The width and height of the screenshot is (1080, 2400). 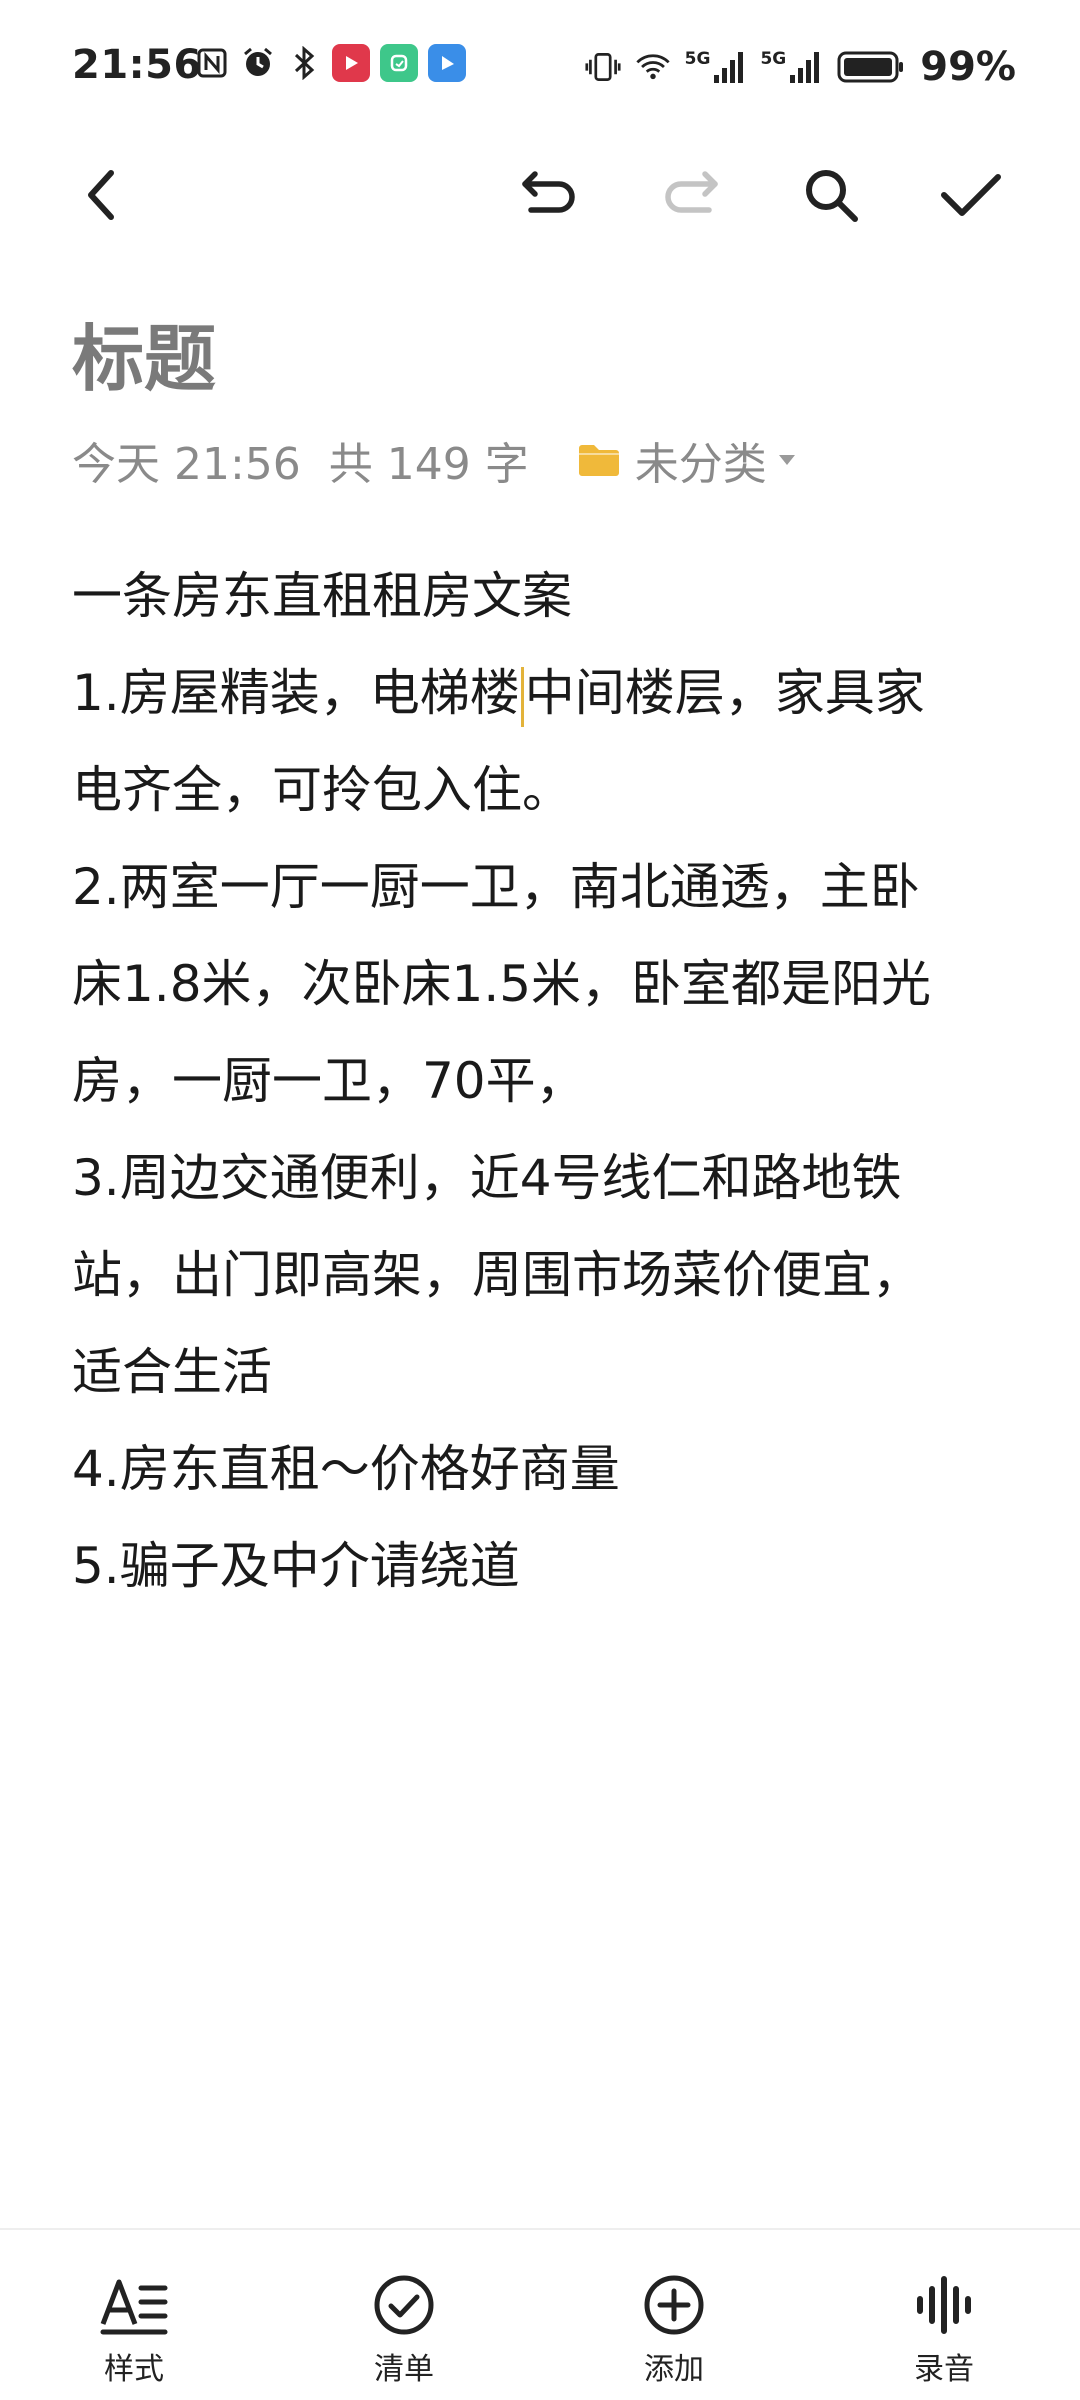 What do you see at coordinates (502, 984) in the screenshot?
I see `note-line: 床1.8米，次卧床1.5米，卧室都是阳光` at bounding box center [502, 984].